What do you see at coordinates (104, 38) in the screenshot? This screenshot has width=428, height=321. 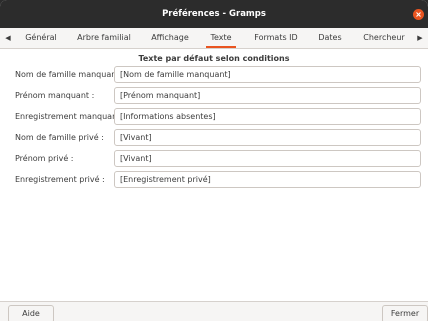 I see `tab-arbre-familial: Arbre familial` at bounding box center [104, 38].